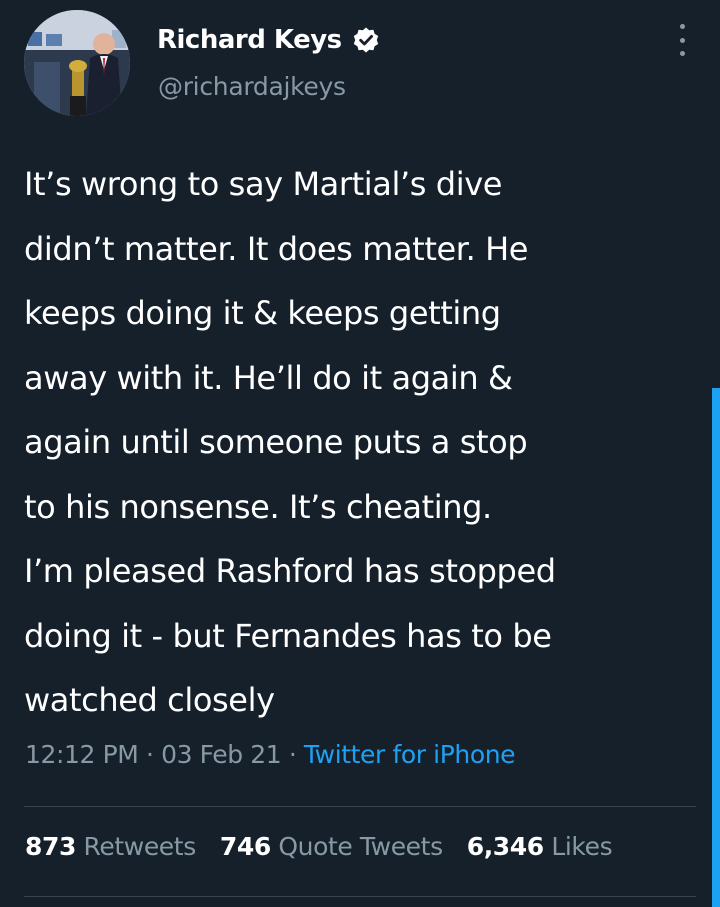 This screenshot has width=720, height=907. What do you see at coordinates (276, 442) in the screenshot?
I see `tweet-text-line: again until someone puts a stop` at bounding box center [276, 442].